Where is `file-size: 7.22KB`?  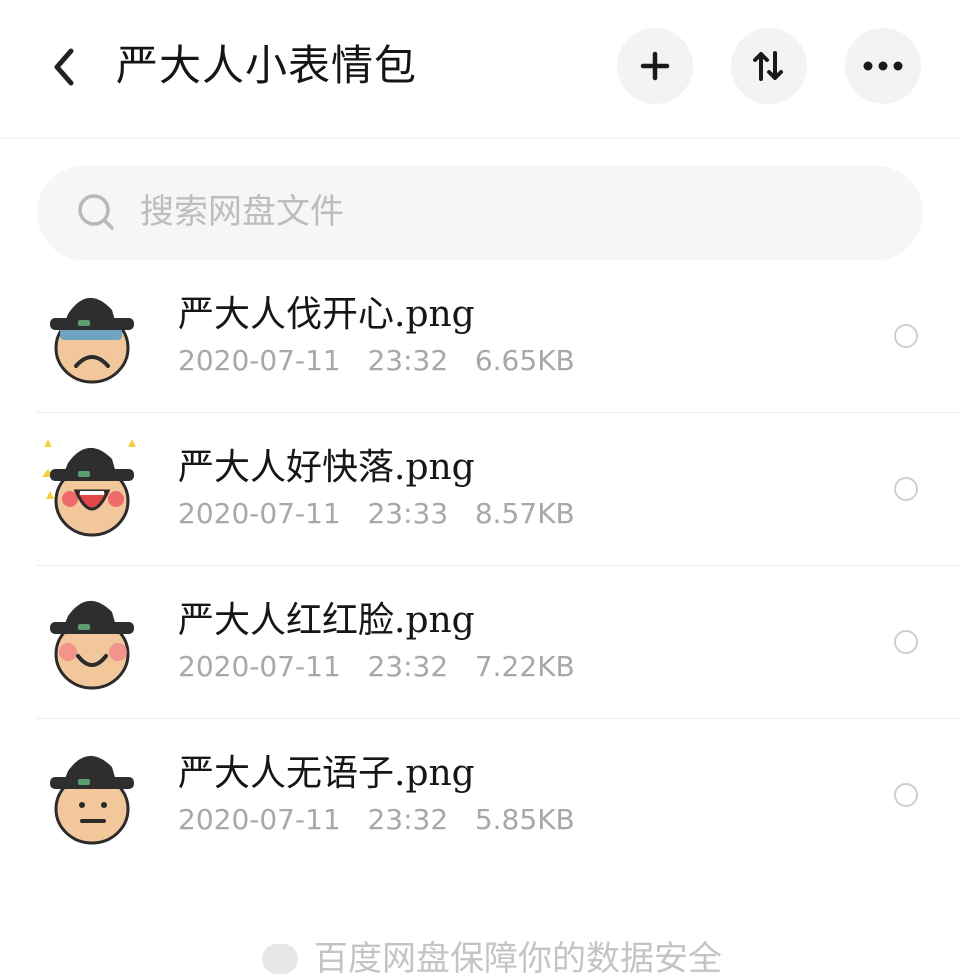 file-size: 7.22KB is located at coordinates (524, 666).